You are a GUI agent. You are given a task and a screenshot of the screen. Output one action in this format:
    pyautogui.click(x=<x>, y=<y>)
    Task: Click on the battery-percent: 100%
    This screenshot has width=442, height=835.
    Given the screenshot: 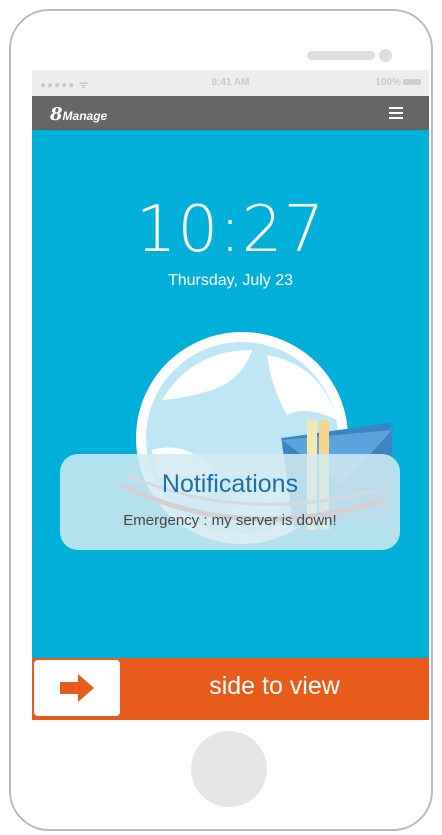 What is the action you would take?
    pyautogui.click(x=388, y=82)
    